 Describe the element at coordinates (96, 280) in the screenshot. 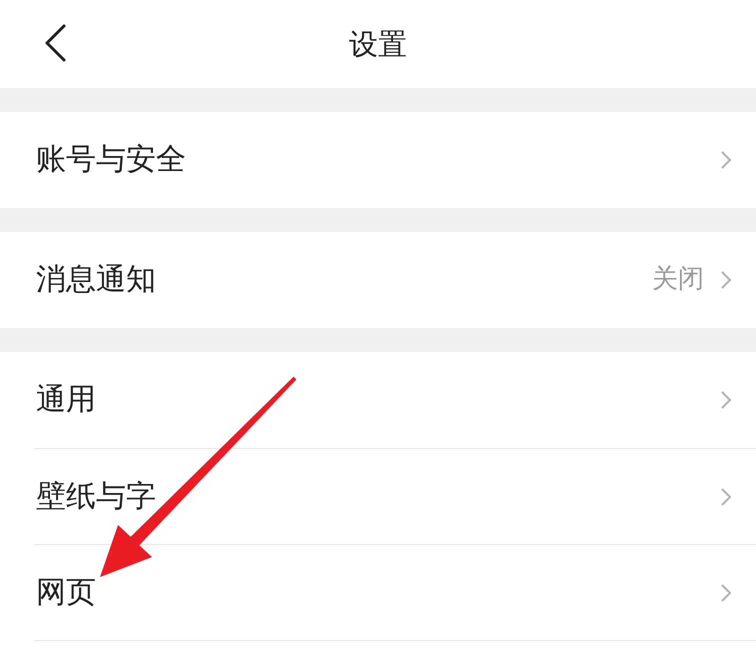

I see `row-label: 消息通知` at that location.